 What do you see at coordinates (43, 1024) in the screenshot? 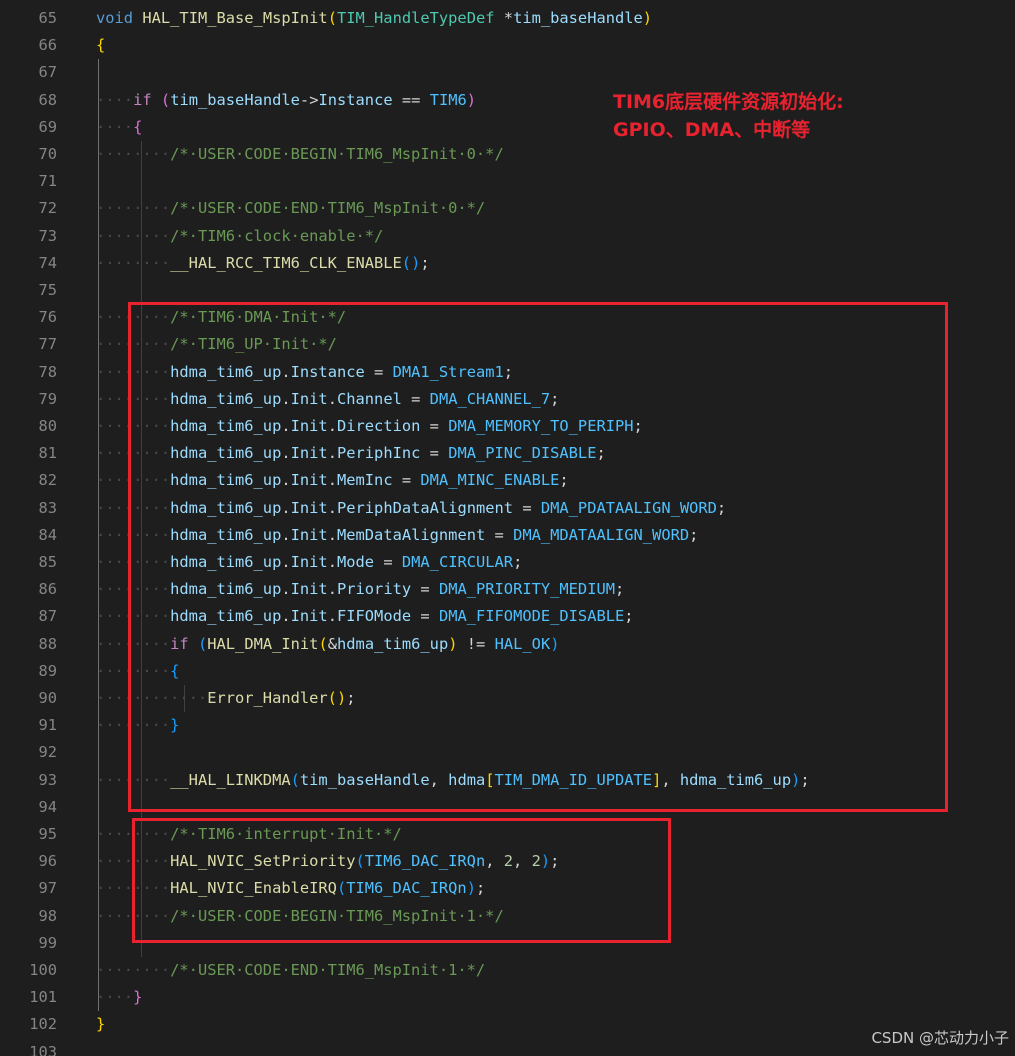
I see `line-number: 102` at bounding box center [43, 1024].